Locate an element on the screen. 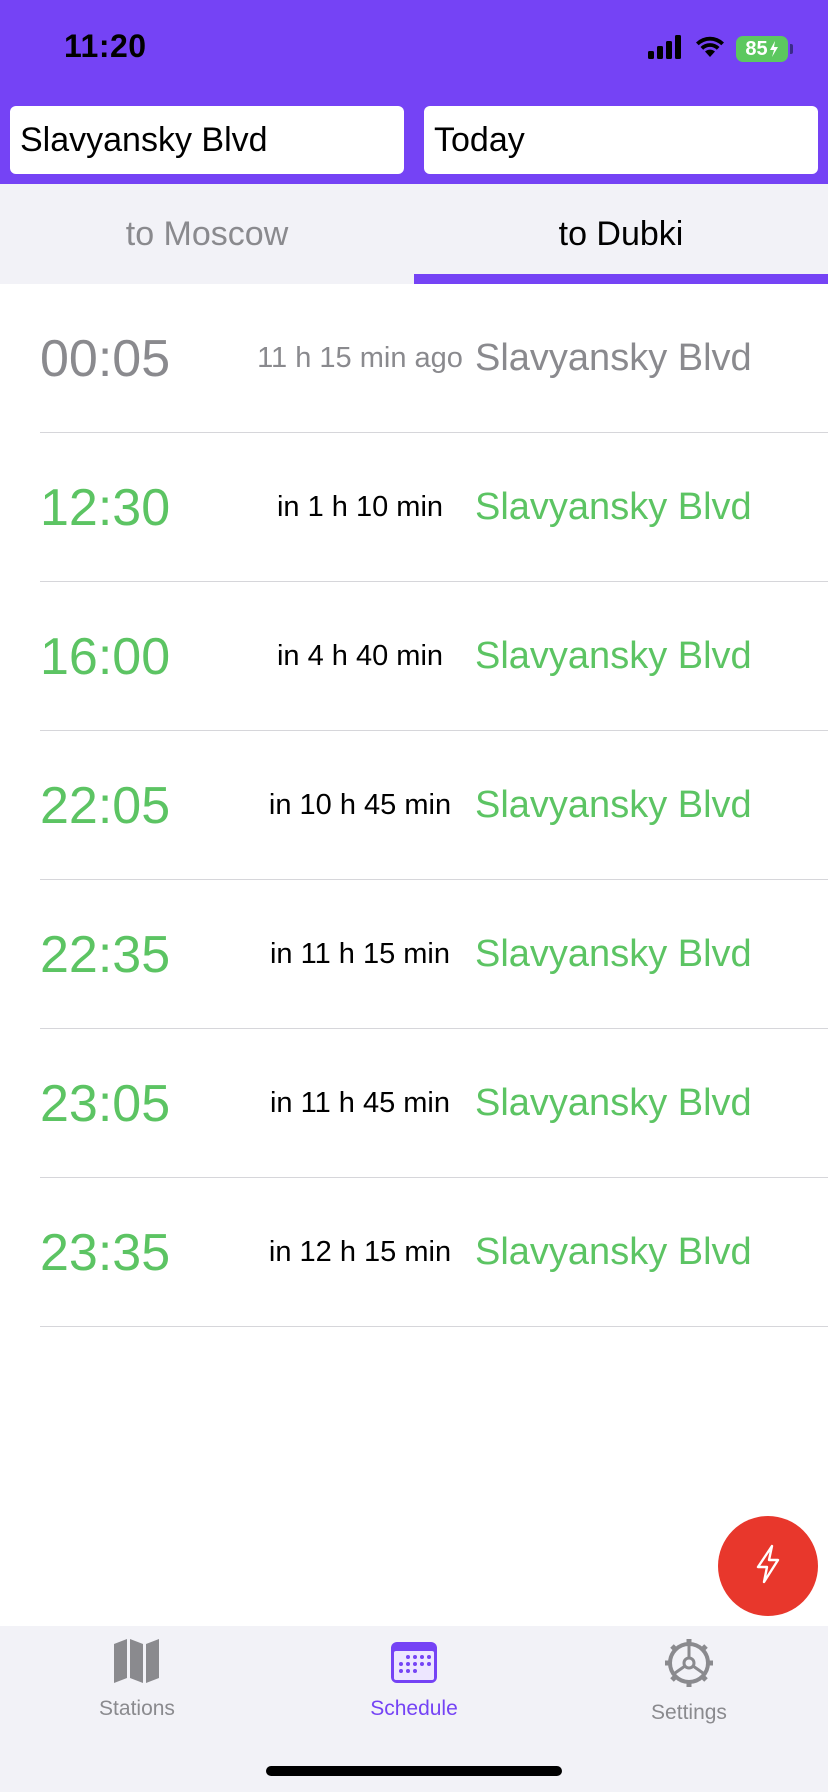 The image size is (828, 1792). schedule-row: 16:00 in 4 h 40 min Slavyansky Blvd is located at coordinates (434, 656).